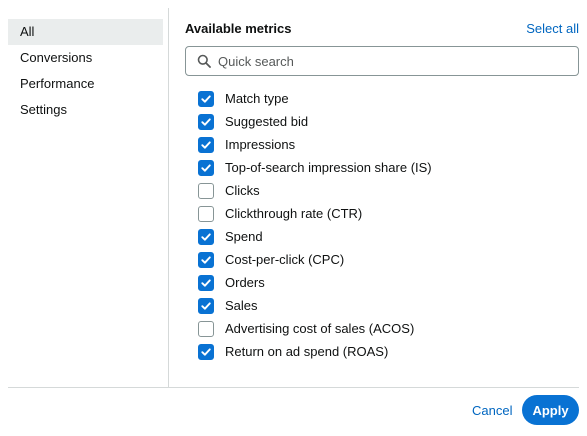 Image resolution: width=587 pixels, height=436 pixels. I want to click on metric-label: Clicks, so click(242, 190).